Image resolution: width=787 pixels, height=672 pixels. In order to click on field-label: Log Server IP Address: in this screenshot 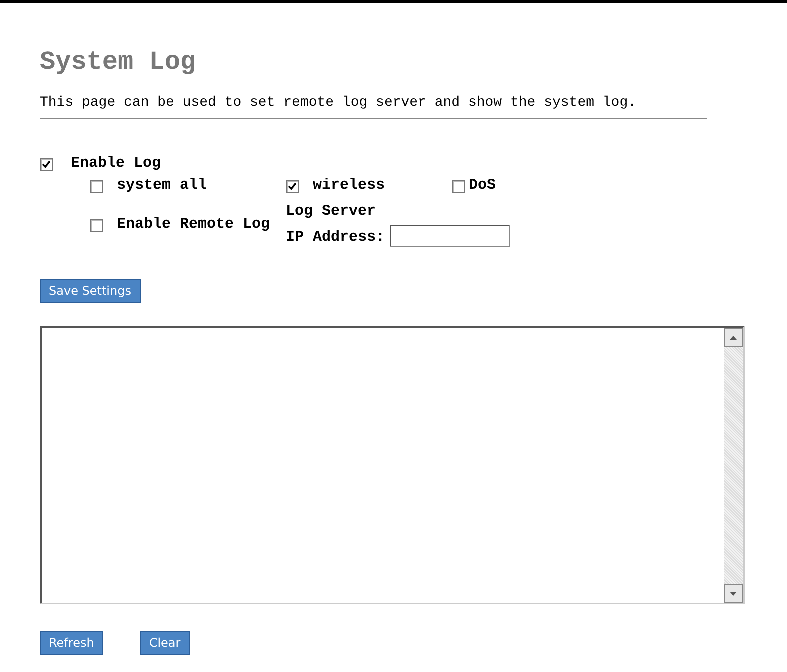, I will do `click(336, 225)`.